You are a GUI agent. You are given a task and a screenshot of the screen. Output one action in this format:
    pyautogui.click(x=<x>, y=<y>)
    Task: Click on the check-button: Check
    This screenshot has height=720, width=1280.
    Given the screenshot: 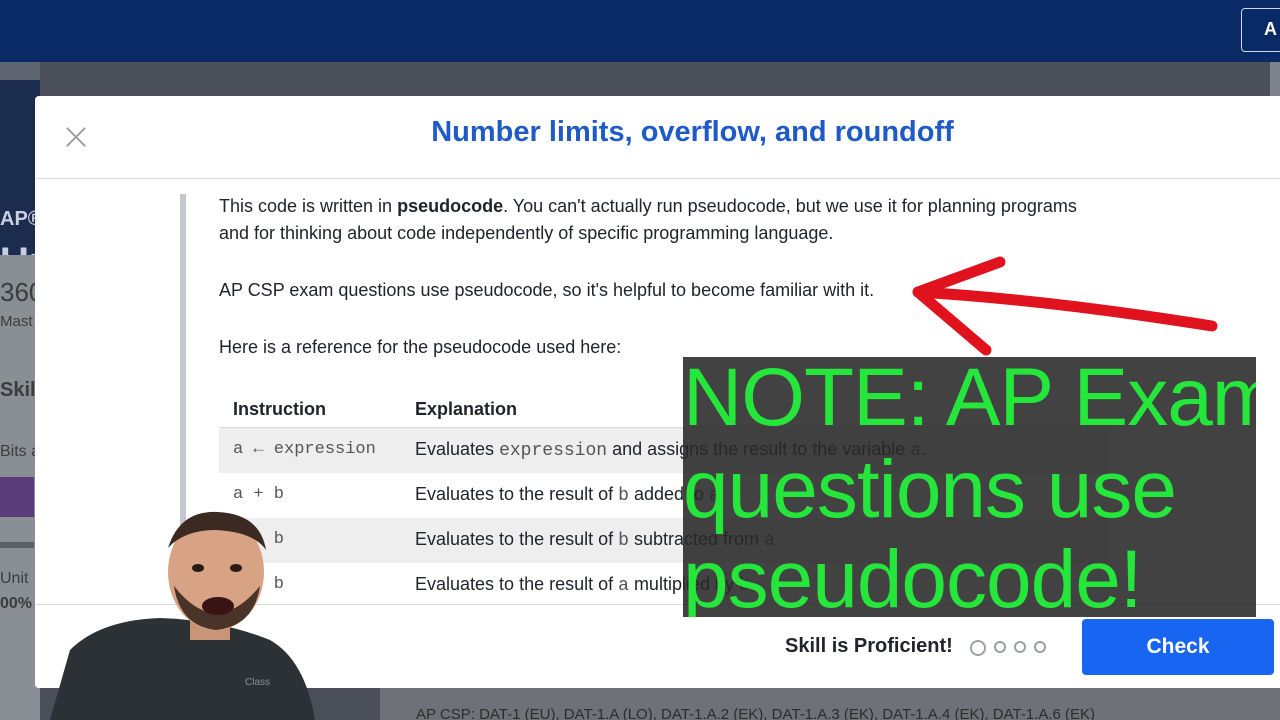 What is the action you would take?
    pyautogui.click(x=1178, y=647)
    